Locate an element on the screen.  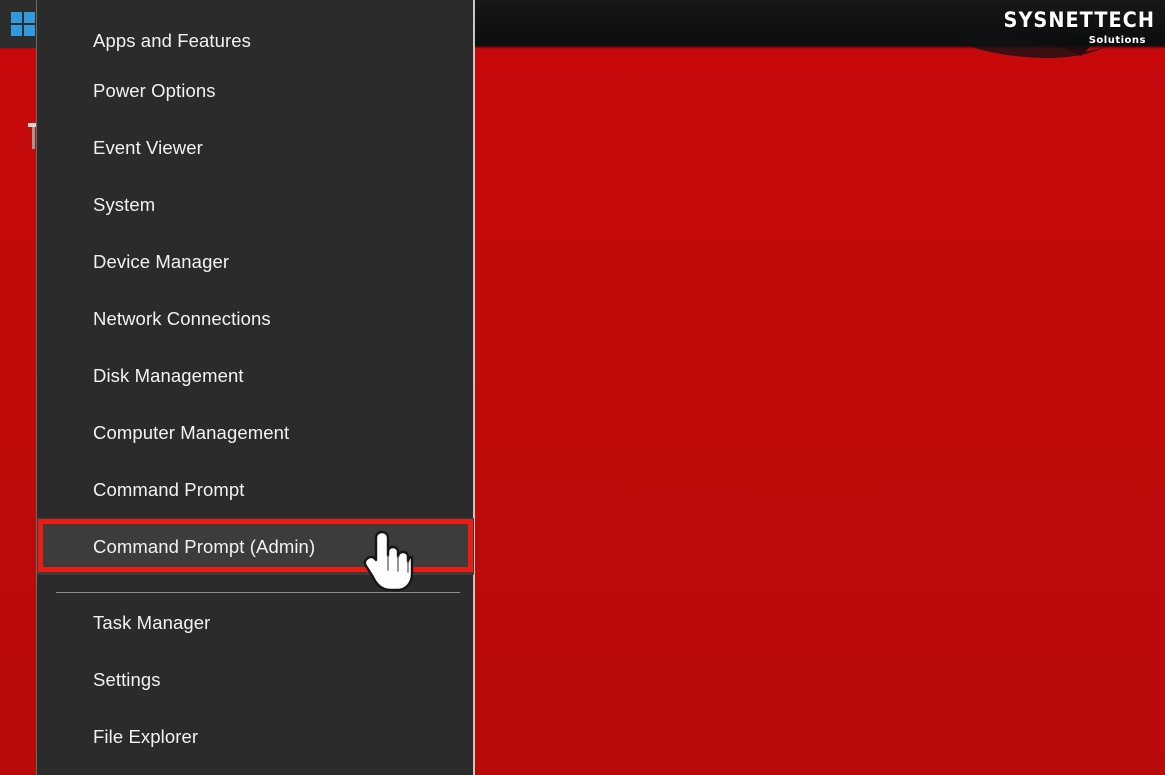
menu-item-label: Power Options is located at coordinates (154, 90).